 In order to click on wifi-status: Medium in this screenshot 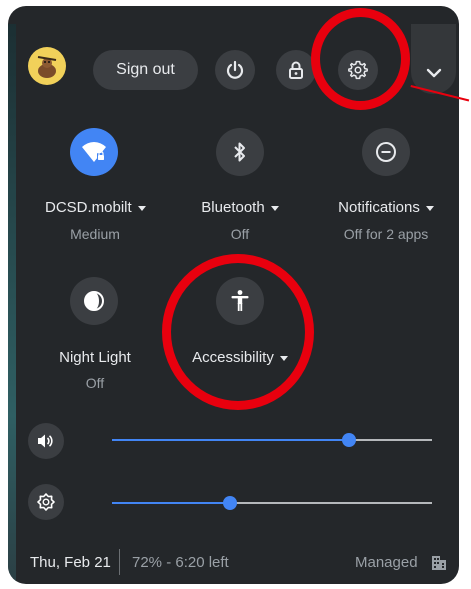, I will do `click(95, 234)`.